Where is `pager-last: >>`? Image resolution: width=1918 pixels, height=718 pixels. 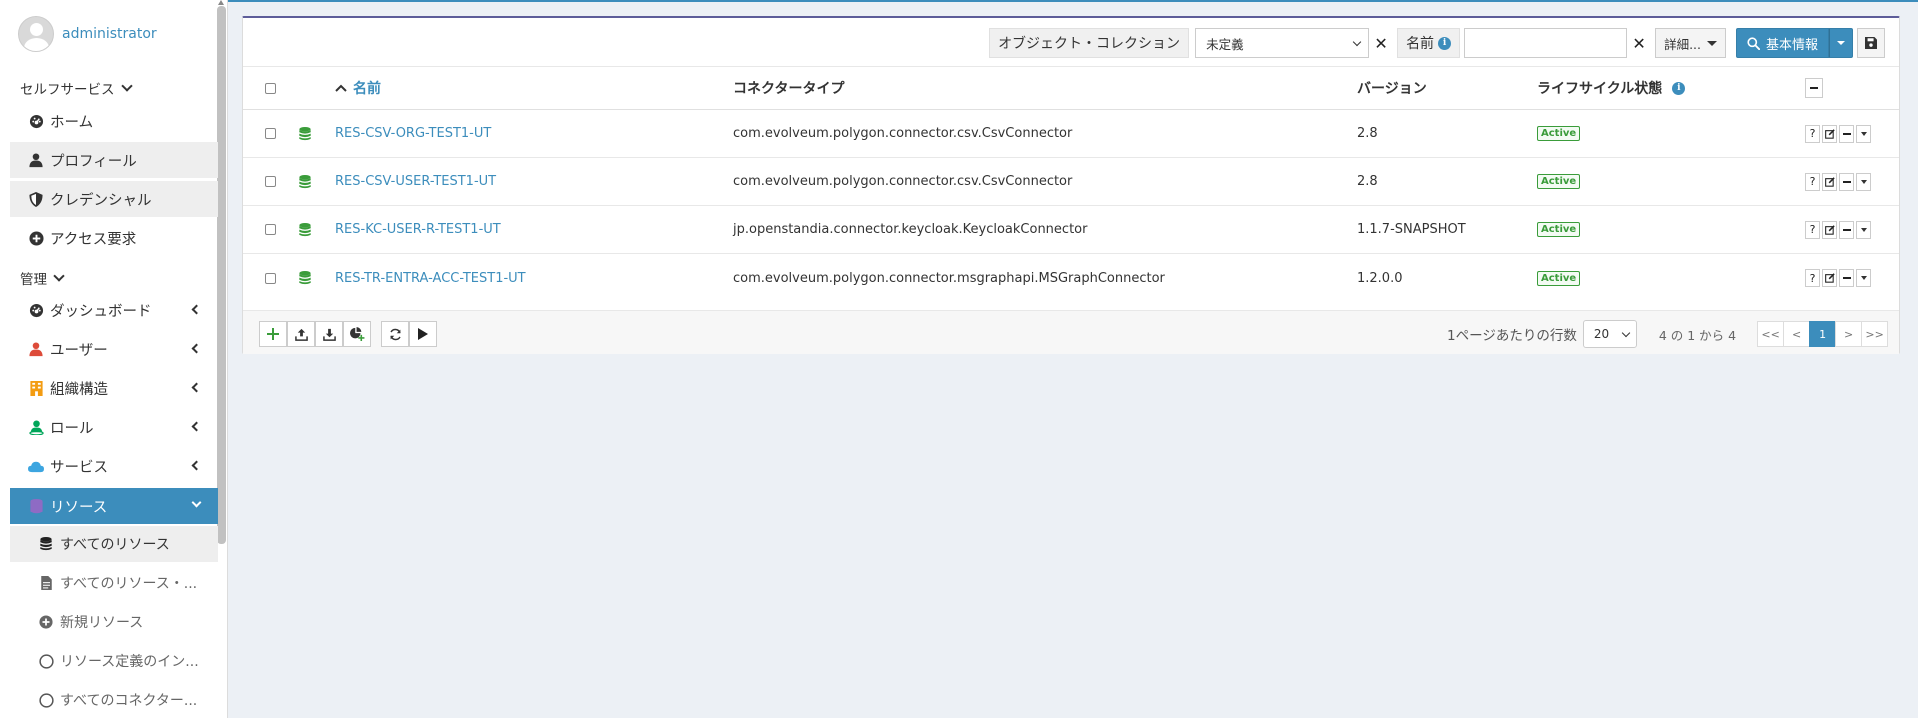
pager-last: >> is located at coordinates (1875, 334).